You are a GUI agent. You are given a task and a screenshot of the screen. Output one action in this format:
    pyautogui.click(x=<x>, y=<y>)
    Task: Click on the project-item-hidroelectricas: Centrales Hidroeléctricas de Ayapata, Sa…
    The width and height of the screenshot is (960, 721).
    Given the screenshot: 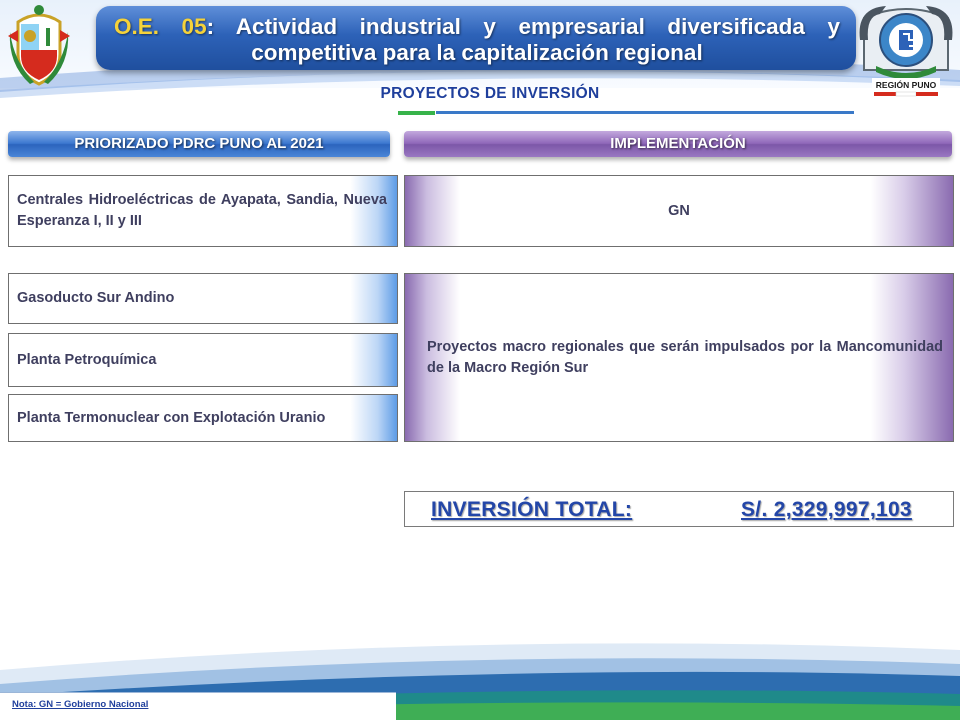 What is the action you would take?
    pyautogui.click(x=203, y=211)
    